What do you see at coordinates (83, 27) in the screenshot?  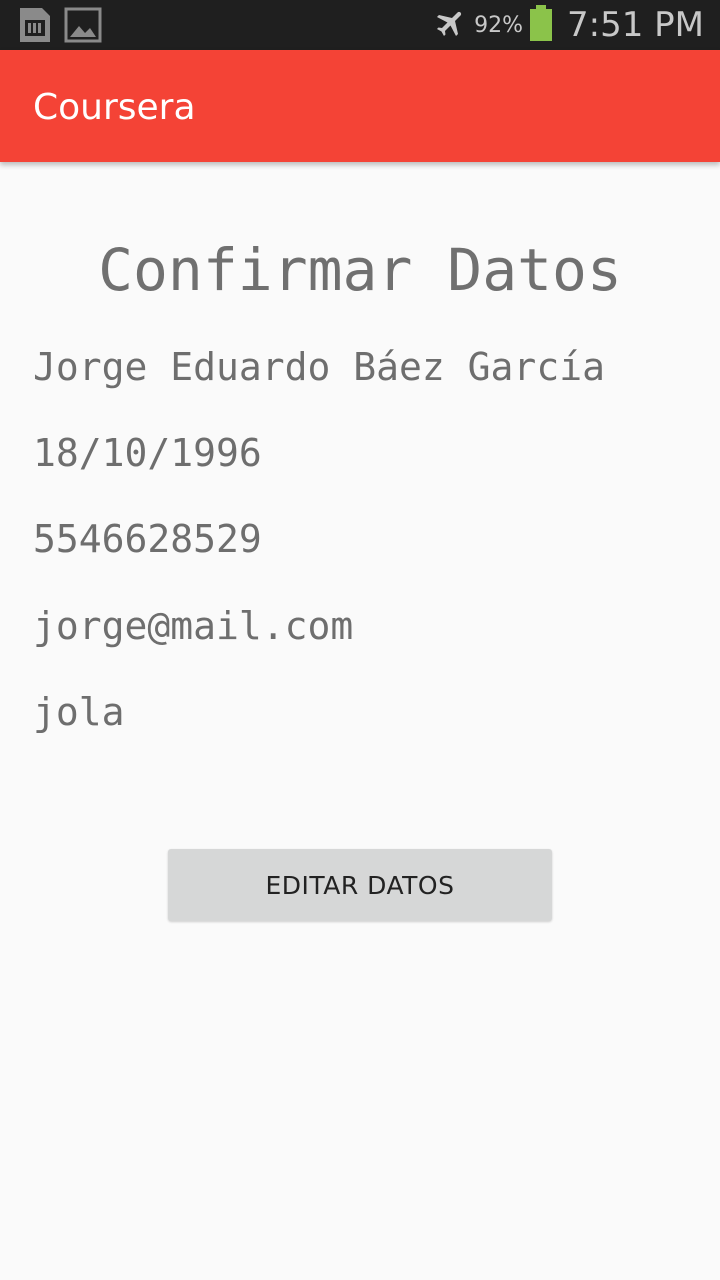 I see `image-icon` at bounding box center [83, 27].